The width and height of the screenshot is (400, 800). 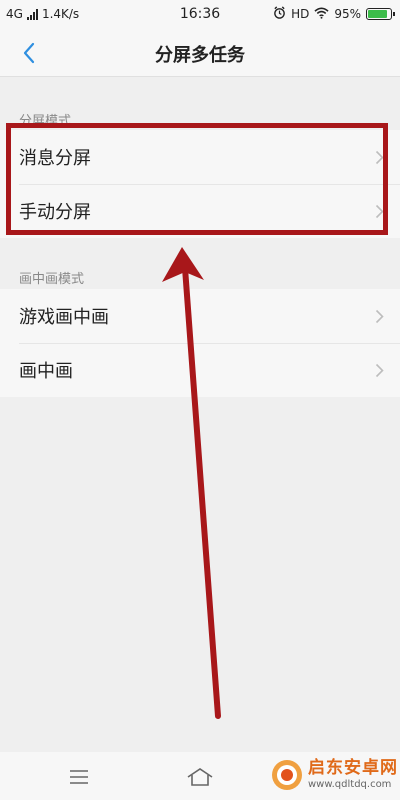 What do you see at coordinates (45, 121) in the screenshot?
I see `section-header-split-mode: 分屏模式` at bounding box center [45, 121].